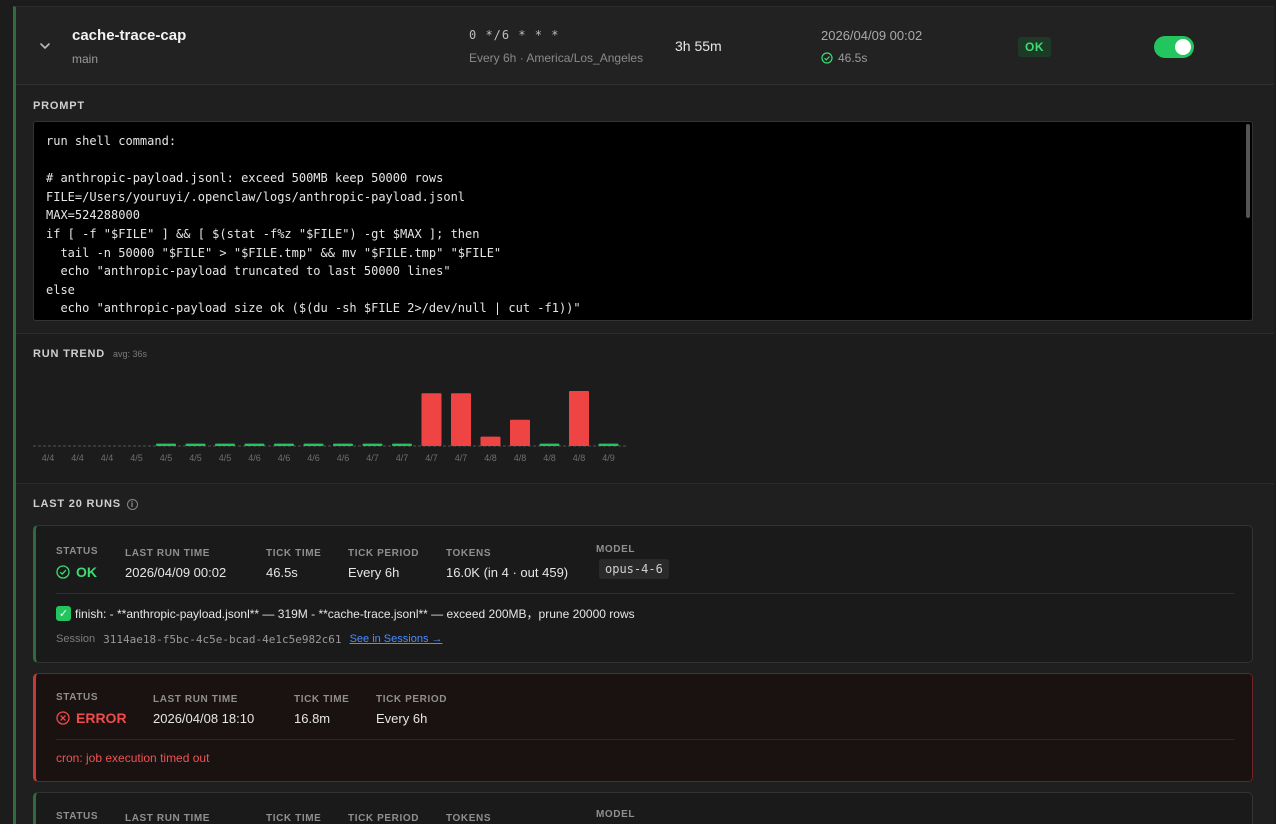 This screenshot has width=1276, height=824. What do you see at coordinates (396, 639) in the screenshot?
I see `see-in-sessions-link: See in Sessions →` at bounding box center [396, 639].